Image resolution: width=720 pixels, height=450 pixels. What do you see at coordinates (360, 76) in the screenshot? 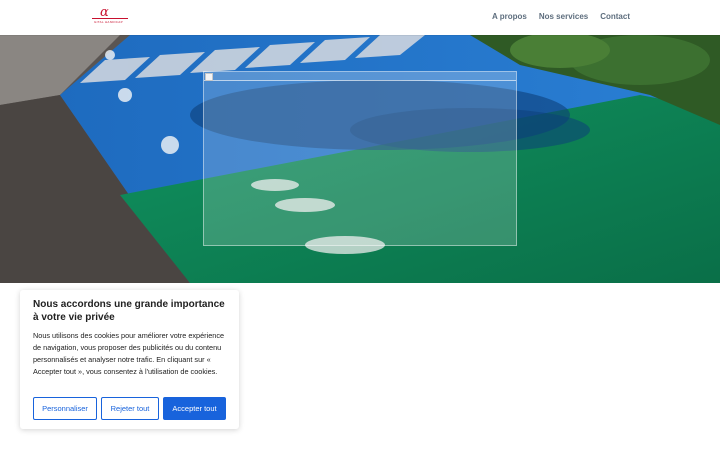
I see `overlay-top-bar` at bounding box center [360, 76].